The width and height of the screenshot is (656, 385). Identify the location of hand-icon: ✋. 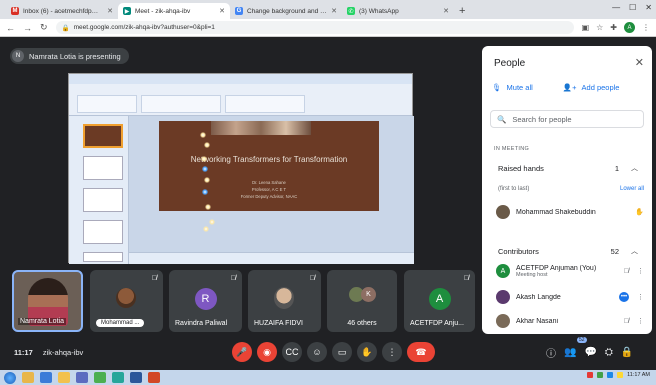
(639, 212).